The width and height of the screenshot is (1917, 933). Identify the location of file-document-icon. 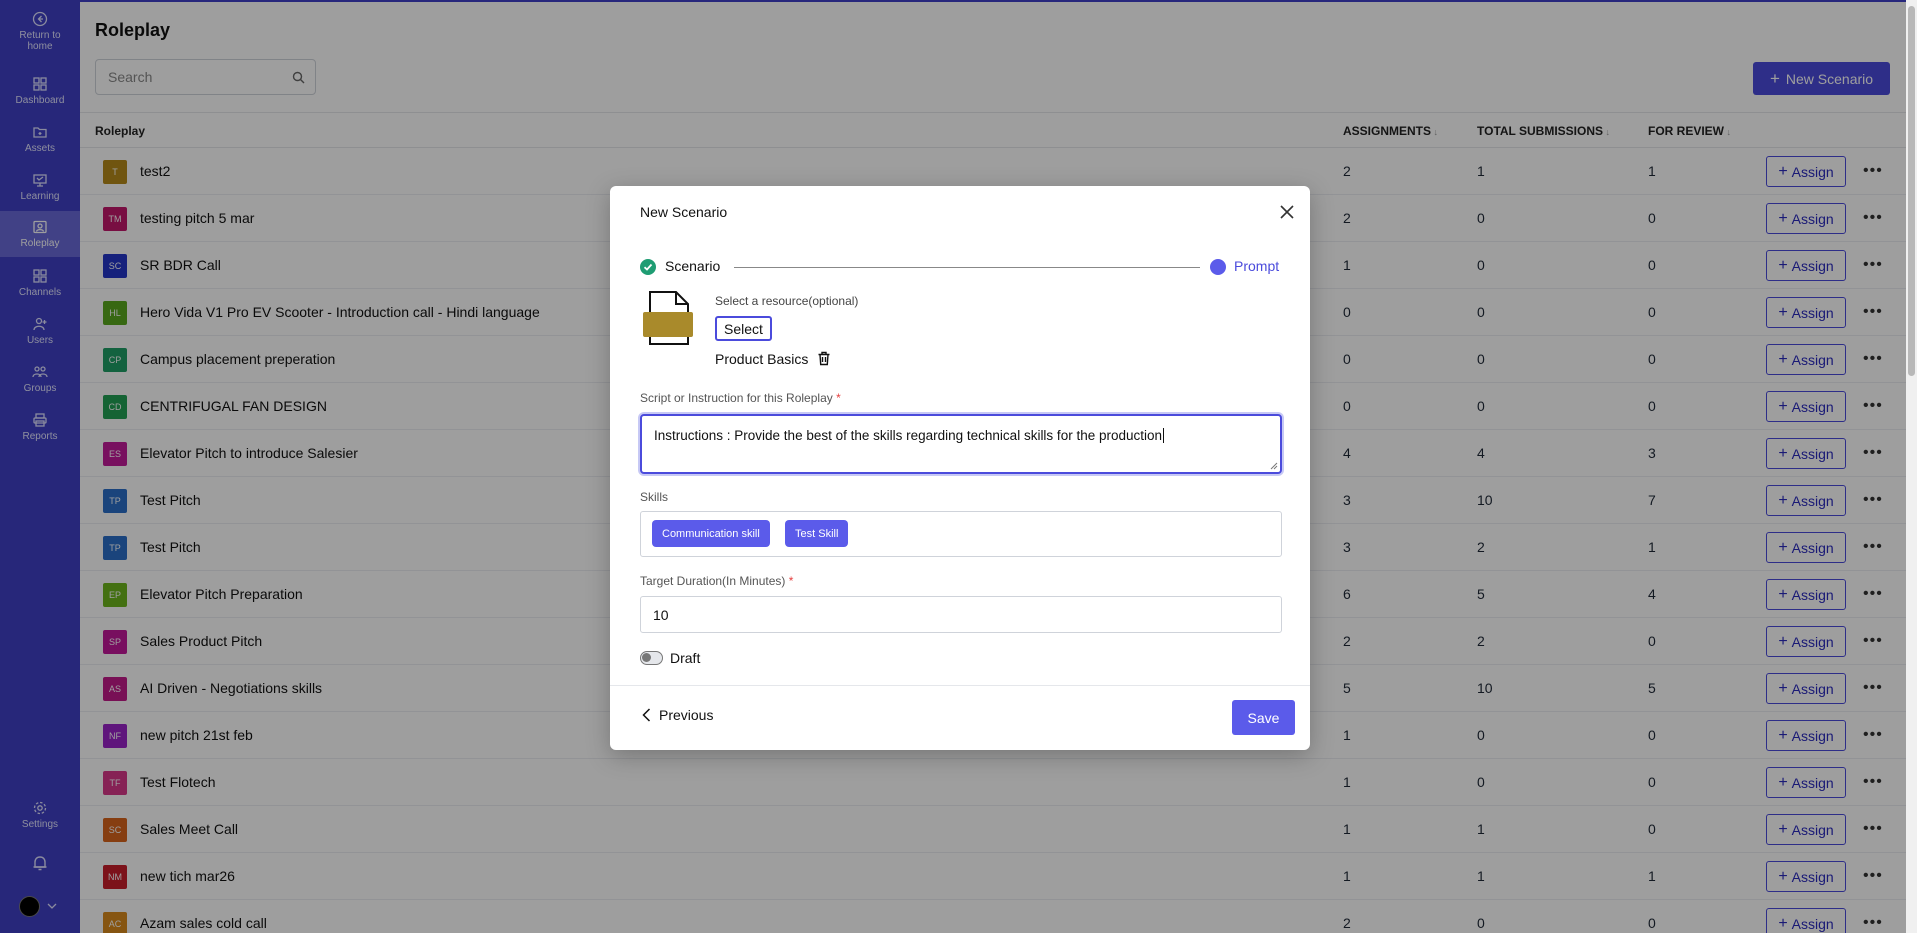
(668, 318).